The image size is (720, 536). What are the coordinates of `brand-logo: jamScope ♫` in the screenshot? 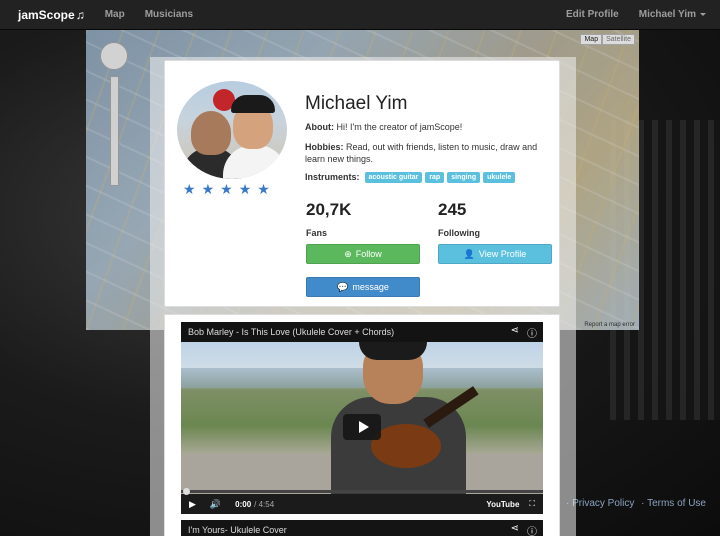 It's located at (51, 15).